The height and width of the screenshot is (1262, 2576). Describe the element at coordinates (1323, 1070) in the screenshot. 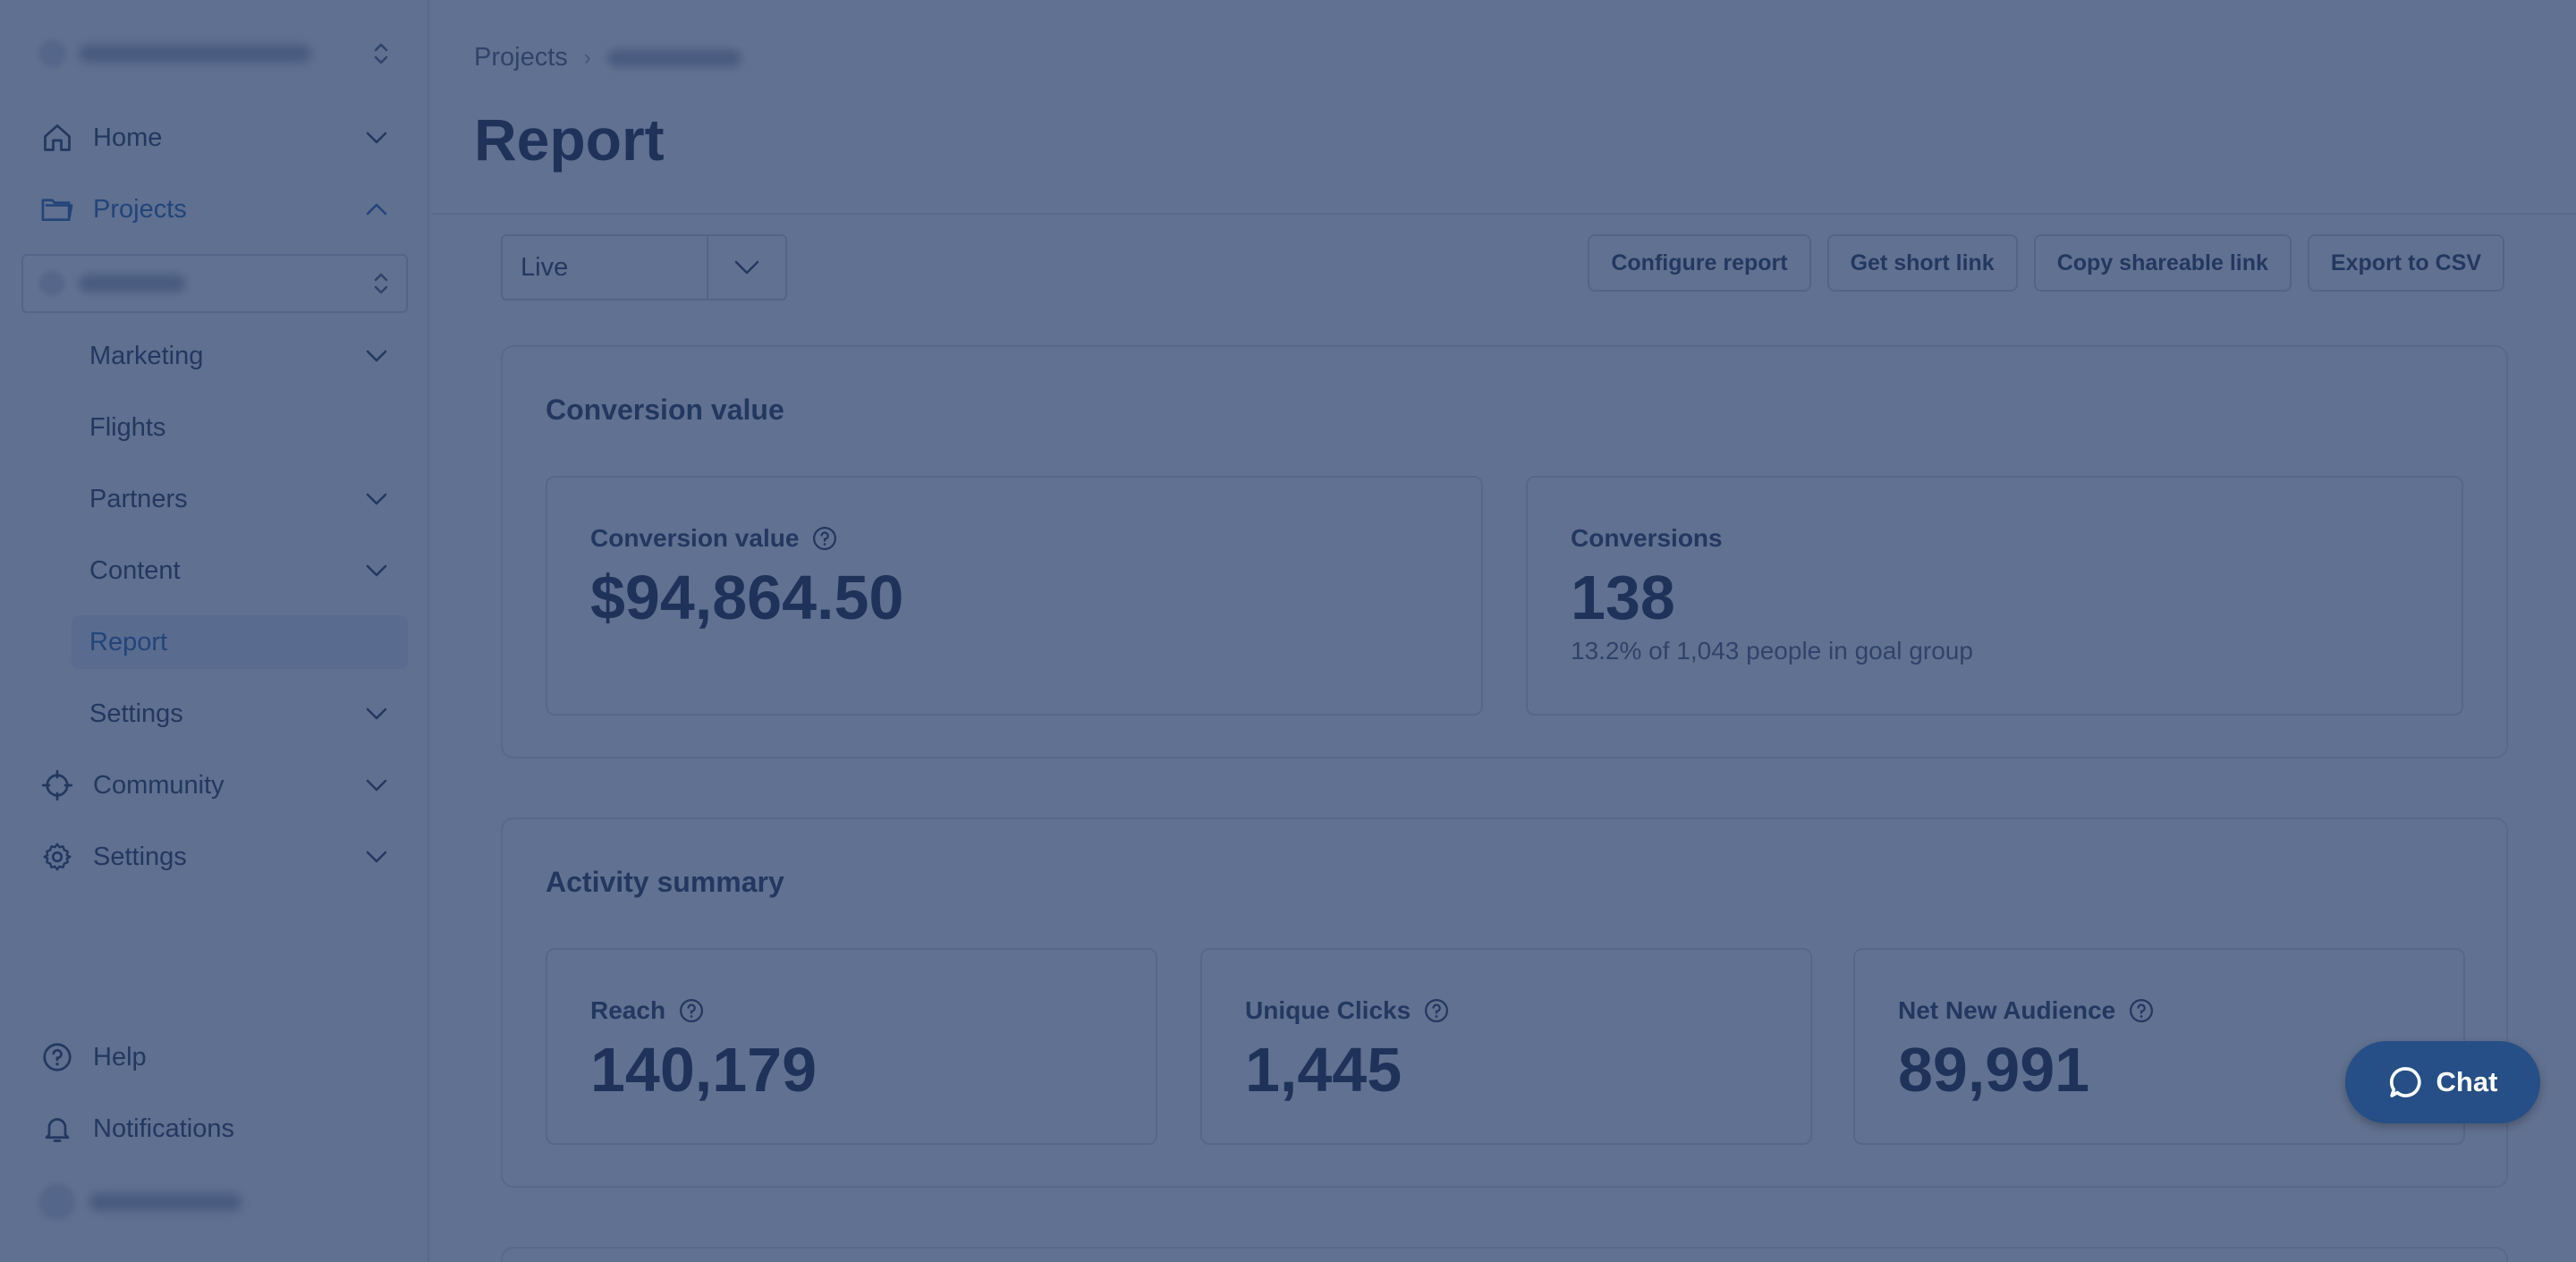

I see `card-value: 1,445` at that location.